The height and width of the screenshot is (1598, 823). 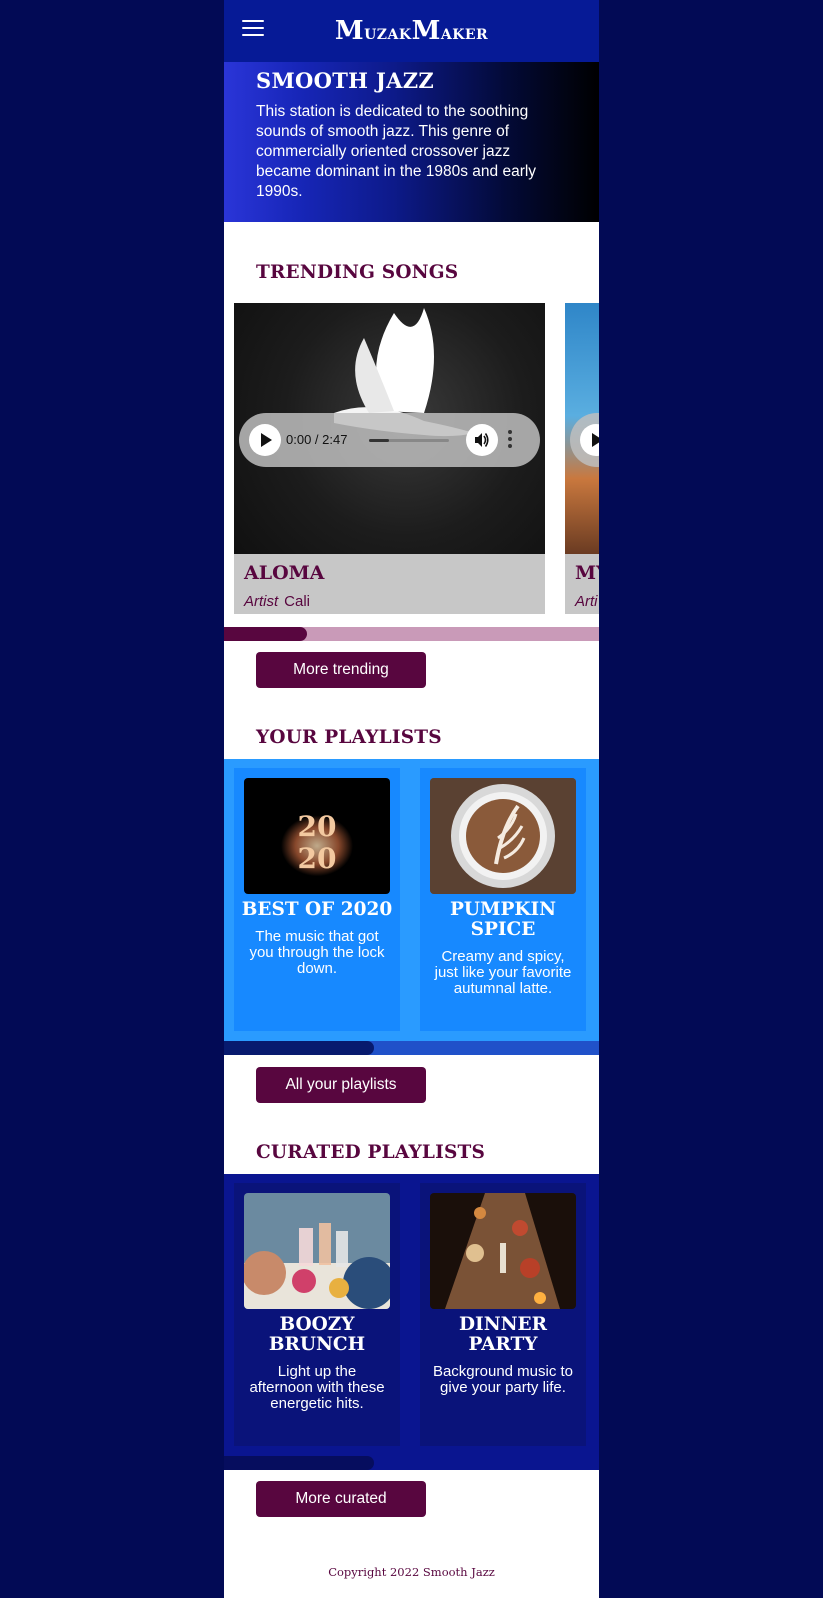 What do you see at coordinates (371, 1152) in the screenshot?
I see `curated-playlists-heading: CURATED PLAYLISTS` at bounding box center [371, 1152].